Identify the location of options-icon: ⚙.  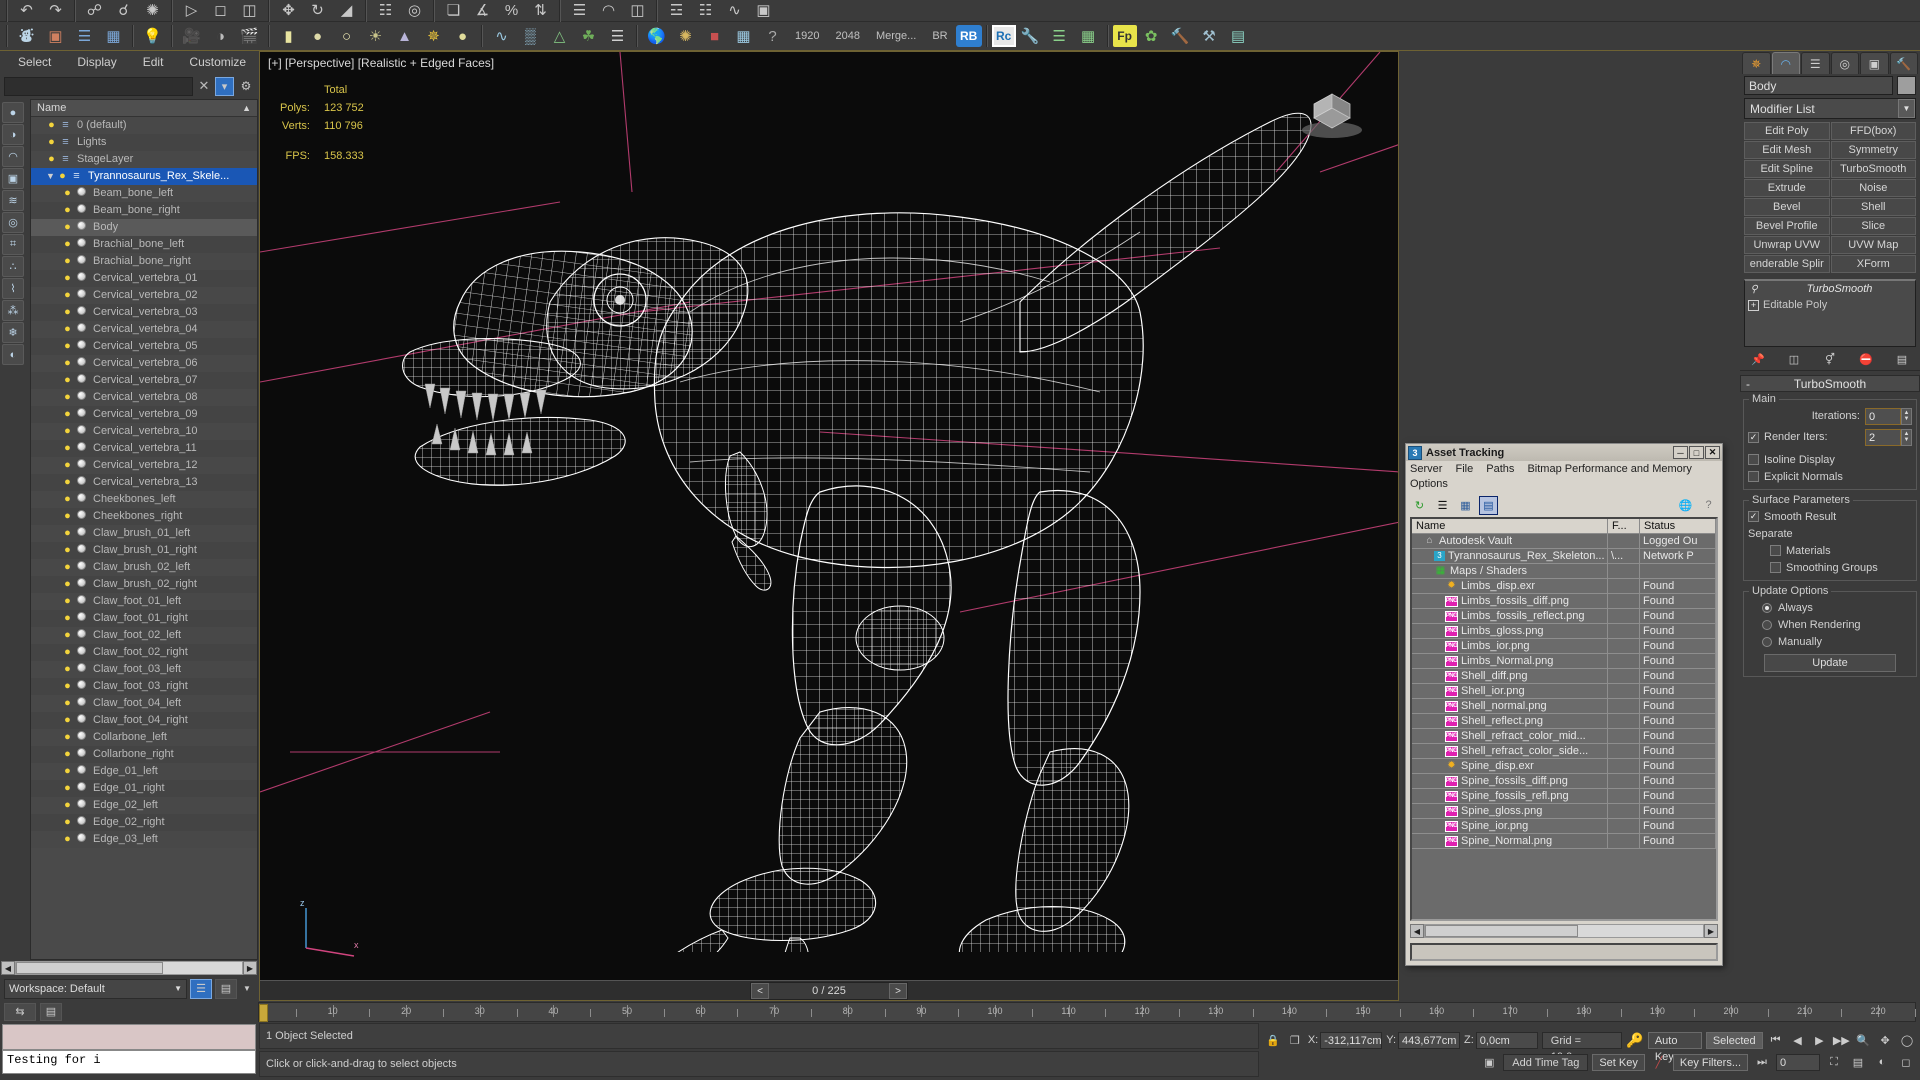
(246, 86).